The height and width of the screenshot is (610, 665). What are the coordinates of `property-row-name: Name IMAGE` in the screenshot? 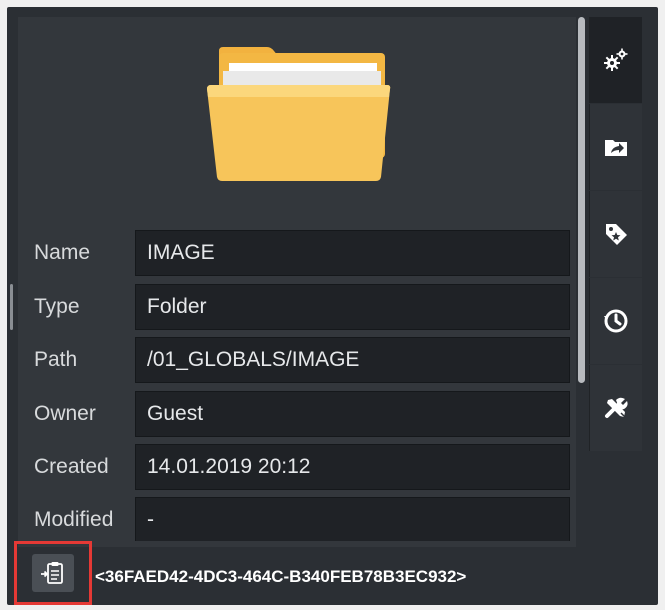 It's located at (299, 253).